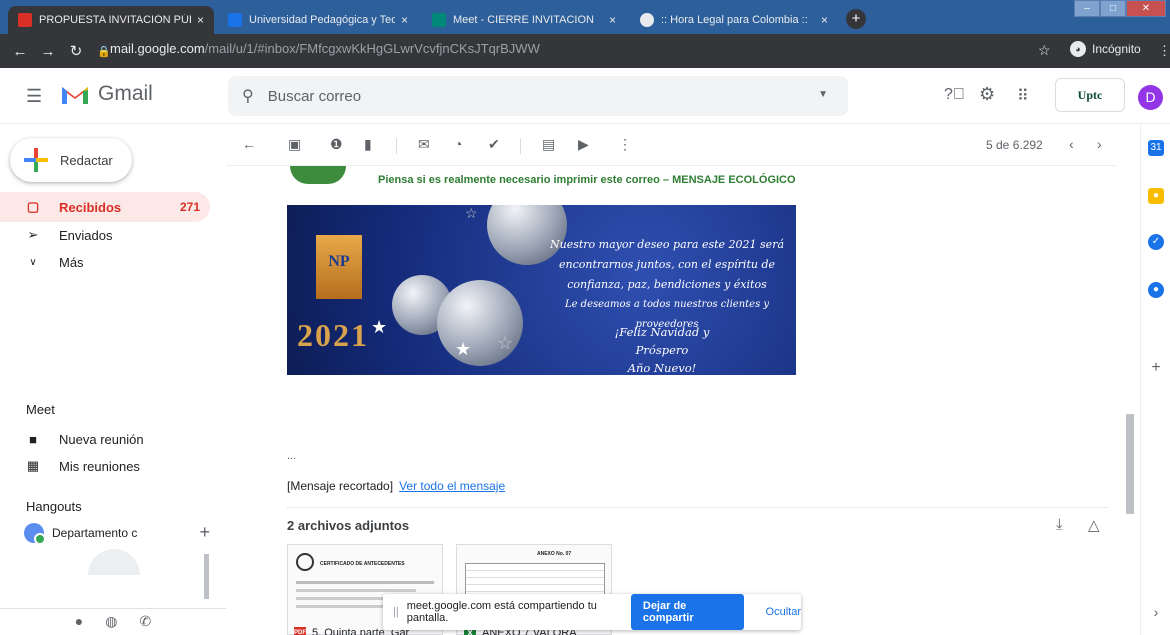  Describe the element at coordinates (79, 624) in the screenshot. I see `person-icon: ●` at that location.